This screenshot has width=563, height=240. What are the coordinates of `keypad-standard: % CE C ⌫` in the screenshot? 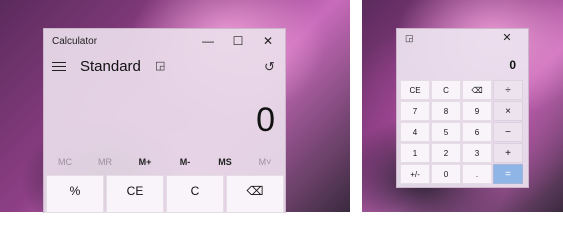 It's located at (165, 194).